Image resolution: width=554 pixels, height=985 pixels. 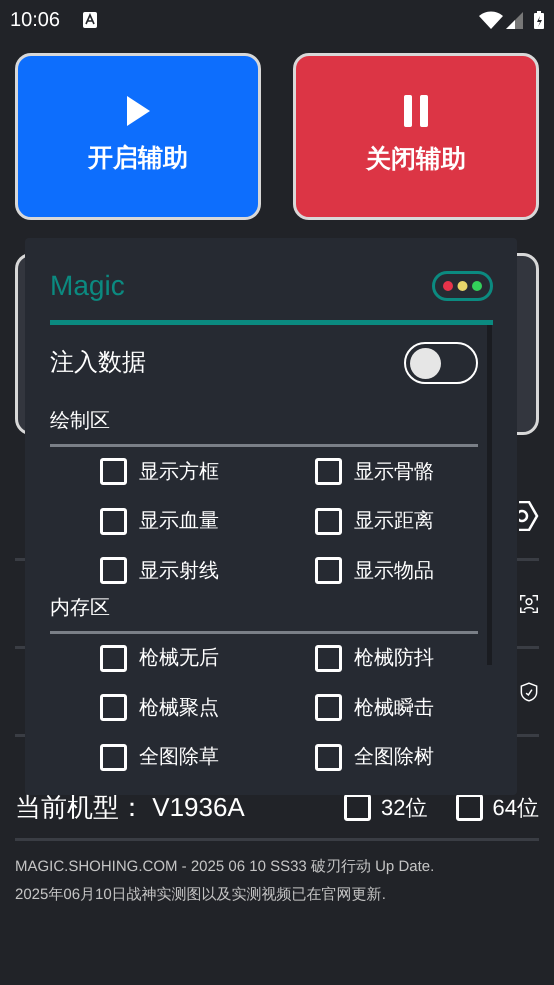 I want to click on option-label: 显示骨骼, so click(x=394, y=472).